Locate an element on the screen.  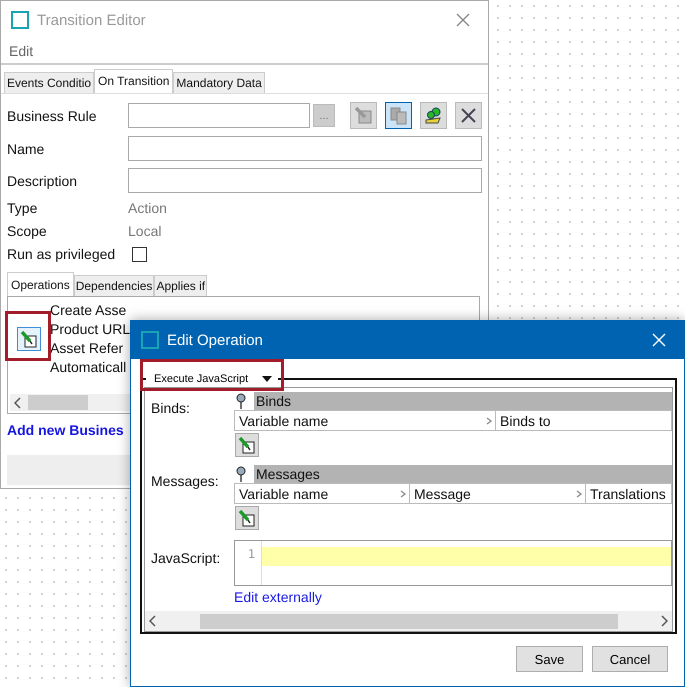
operation-text: Create Asse is located at coordinates (89, 310).